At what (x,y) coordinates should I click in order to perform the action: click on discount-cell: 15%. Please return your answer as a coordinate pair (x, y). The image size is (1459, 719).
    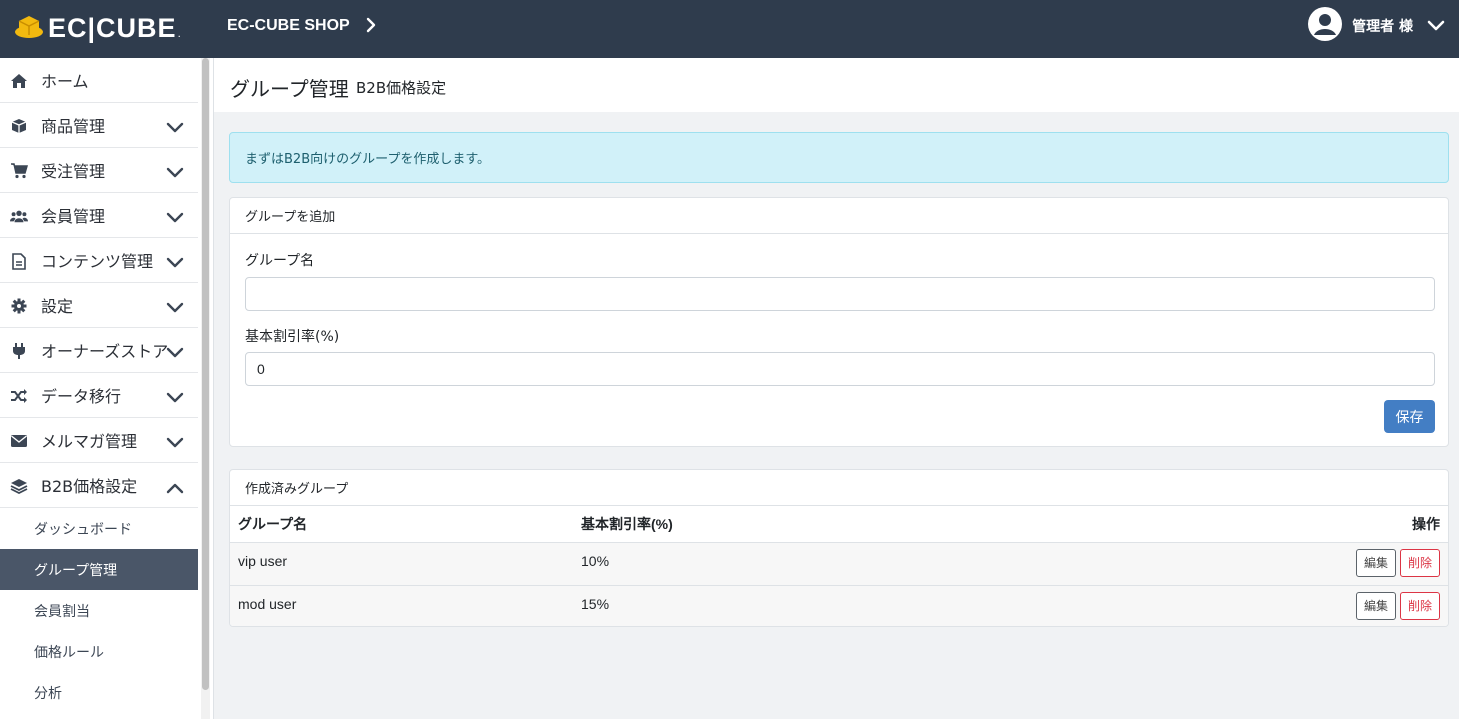
    Looking at the image, I should click on (791, 605).